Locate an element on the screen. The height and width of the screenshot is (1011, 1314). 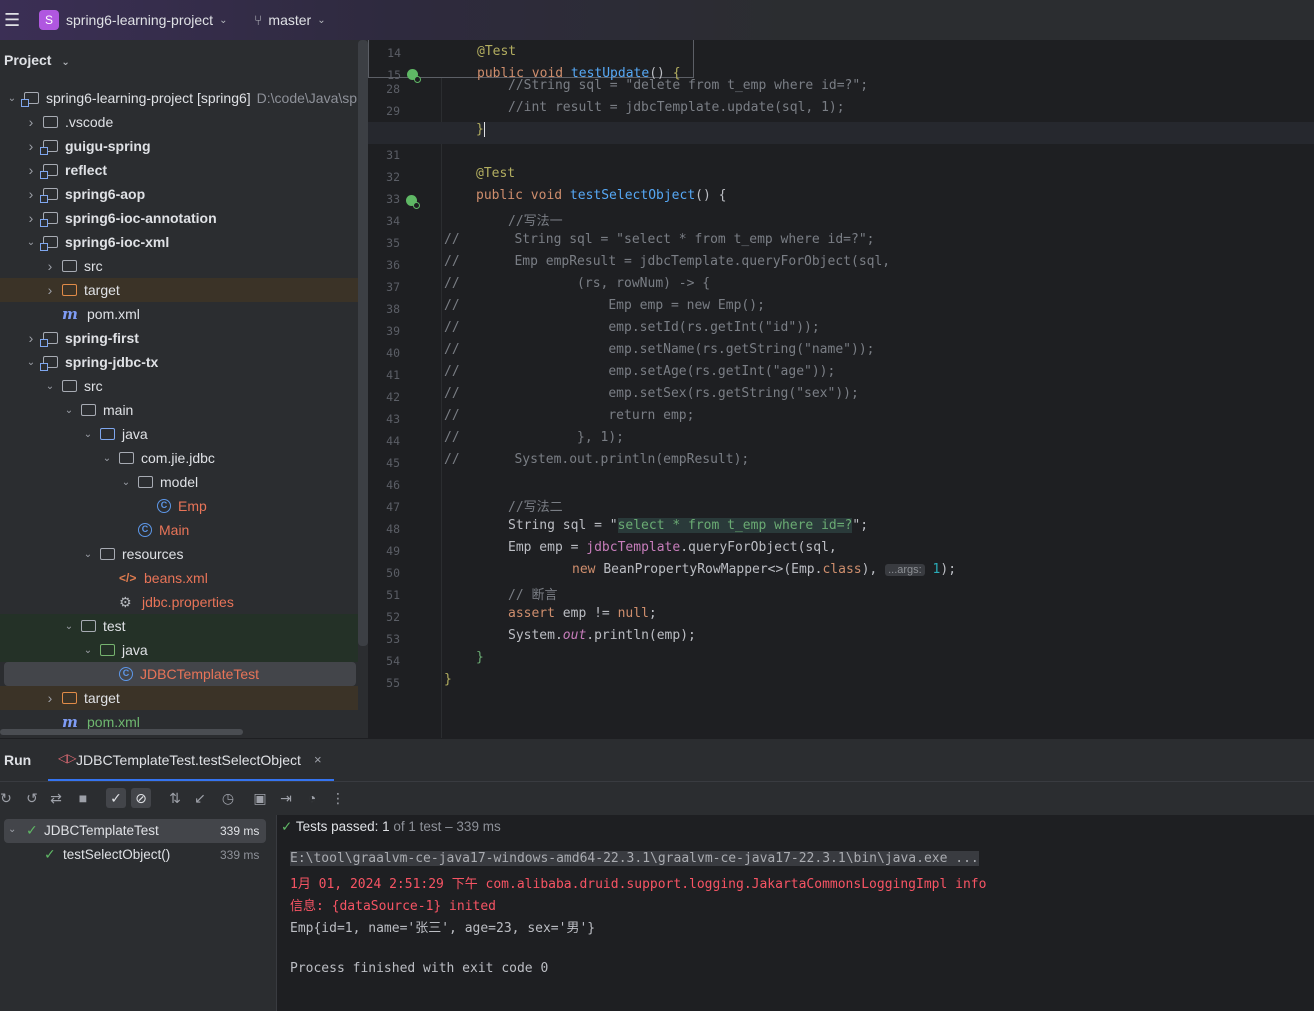
sticky-scroll-header: 14 15 @Test public void testUpdate() { is located at coordinates (531, 61).